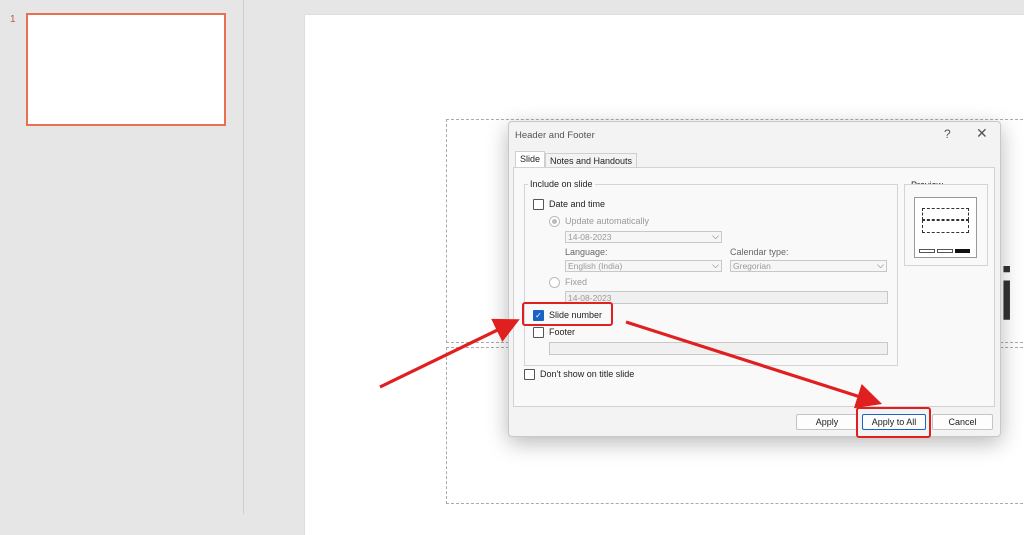 Image resolution: width=1024 pixels, height=535 pixels. I want to click on arrow-to-slide-number, so click(449, 353).